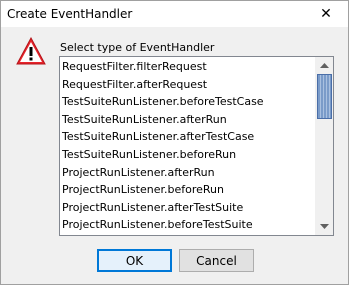 The height and width of the screenshot is (285, 349). I want to click on close-icon: ✕, so click(326, 14).